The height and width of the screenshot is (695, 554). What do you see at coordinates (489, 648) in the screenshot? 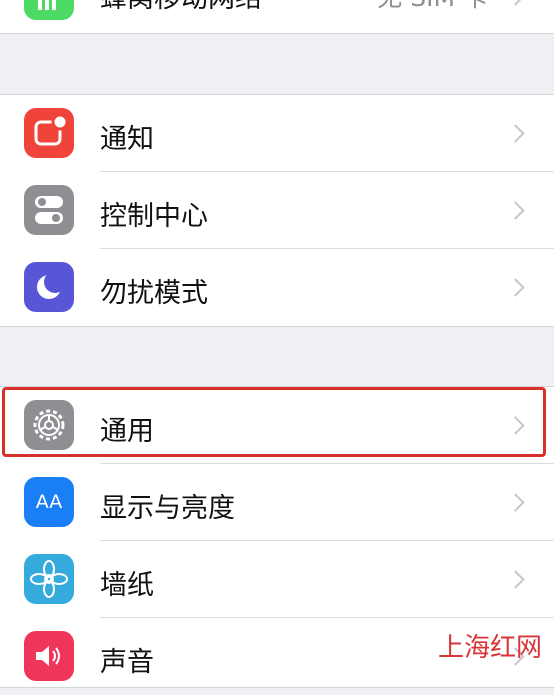
I see `watermark-text: 上海红网` at bounding box center [489, 648].